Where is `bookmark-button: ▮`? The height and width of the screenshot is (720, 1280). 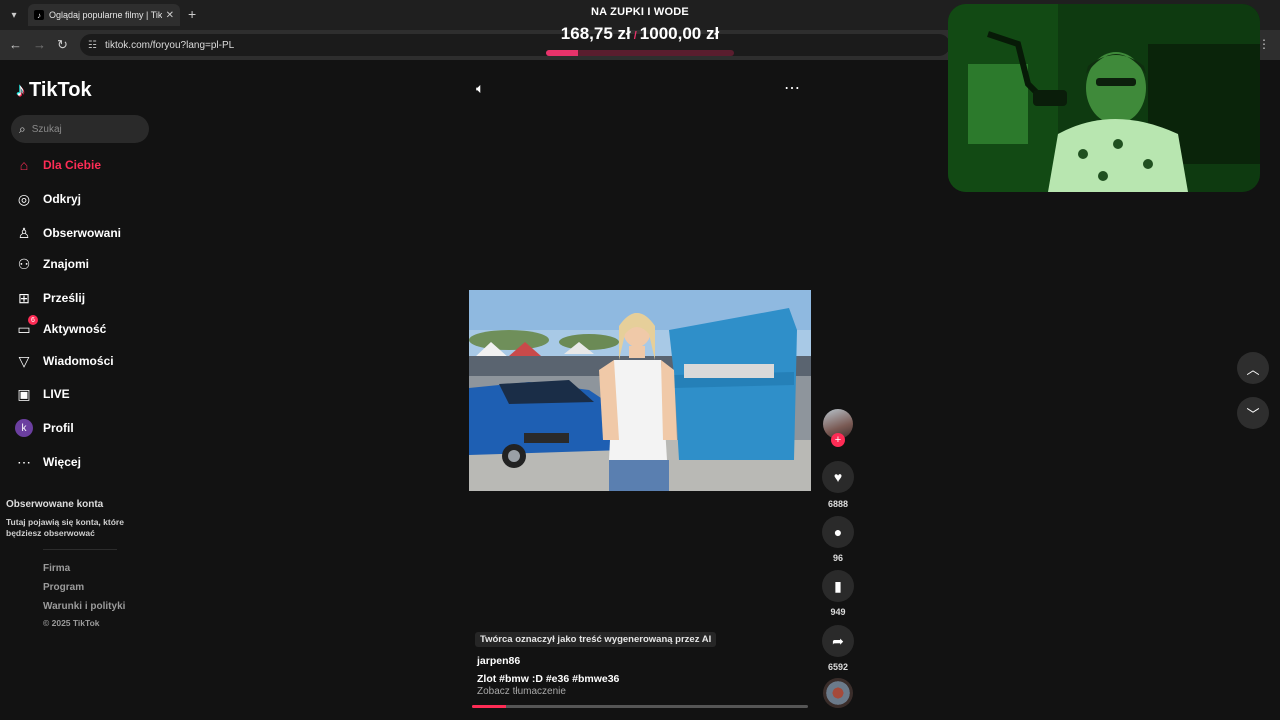
bookmark-button: ▮ is located at coordinates (838, 586).